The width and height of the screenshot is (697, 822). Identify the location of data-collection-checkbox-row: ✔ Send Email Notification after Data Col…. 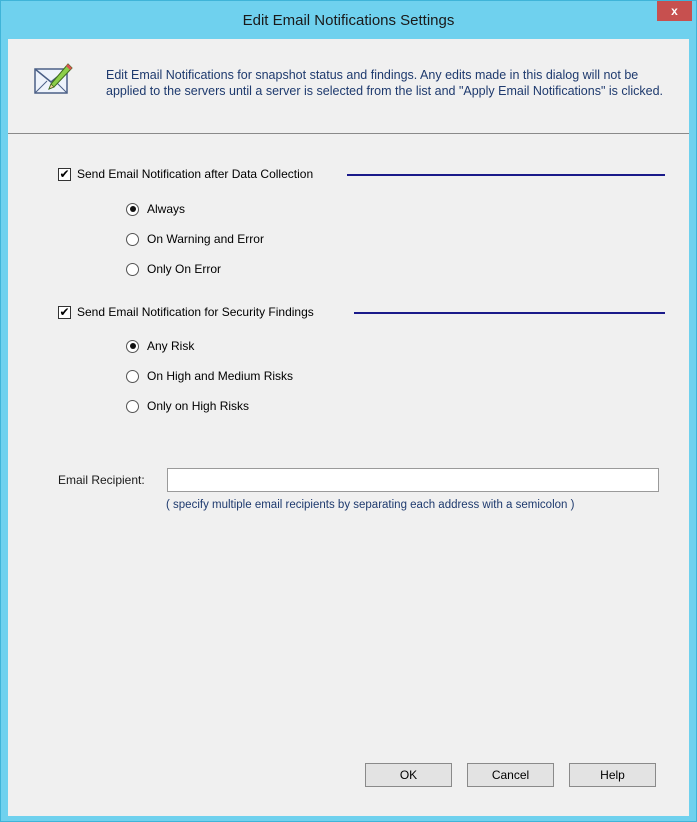
(185, 174).